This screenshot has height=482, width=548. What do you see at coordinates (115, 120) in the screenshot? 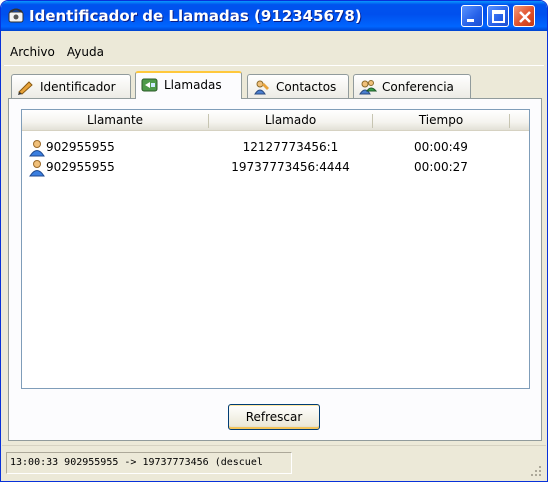
I see `column-header-llamante: Llamante` at bounding box center [115, 120].